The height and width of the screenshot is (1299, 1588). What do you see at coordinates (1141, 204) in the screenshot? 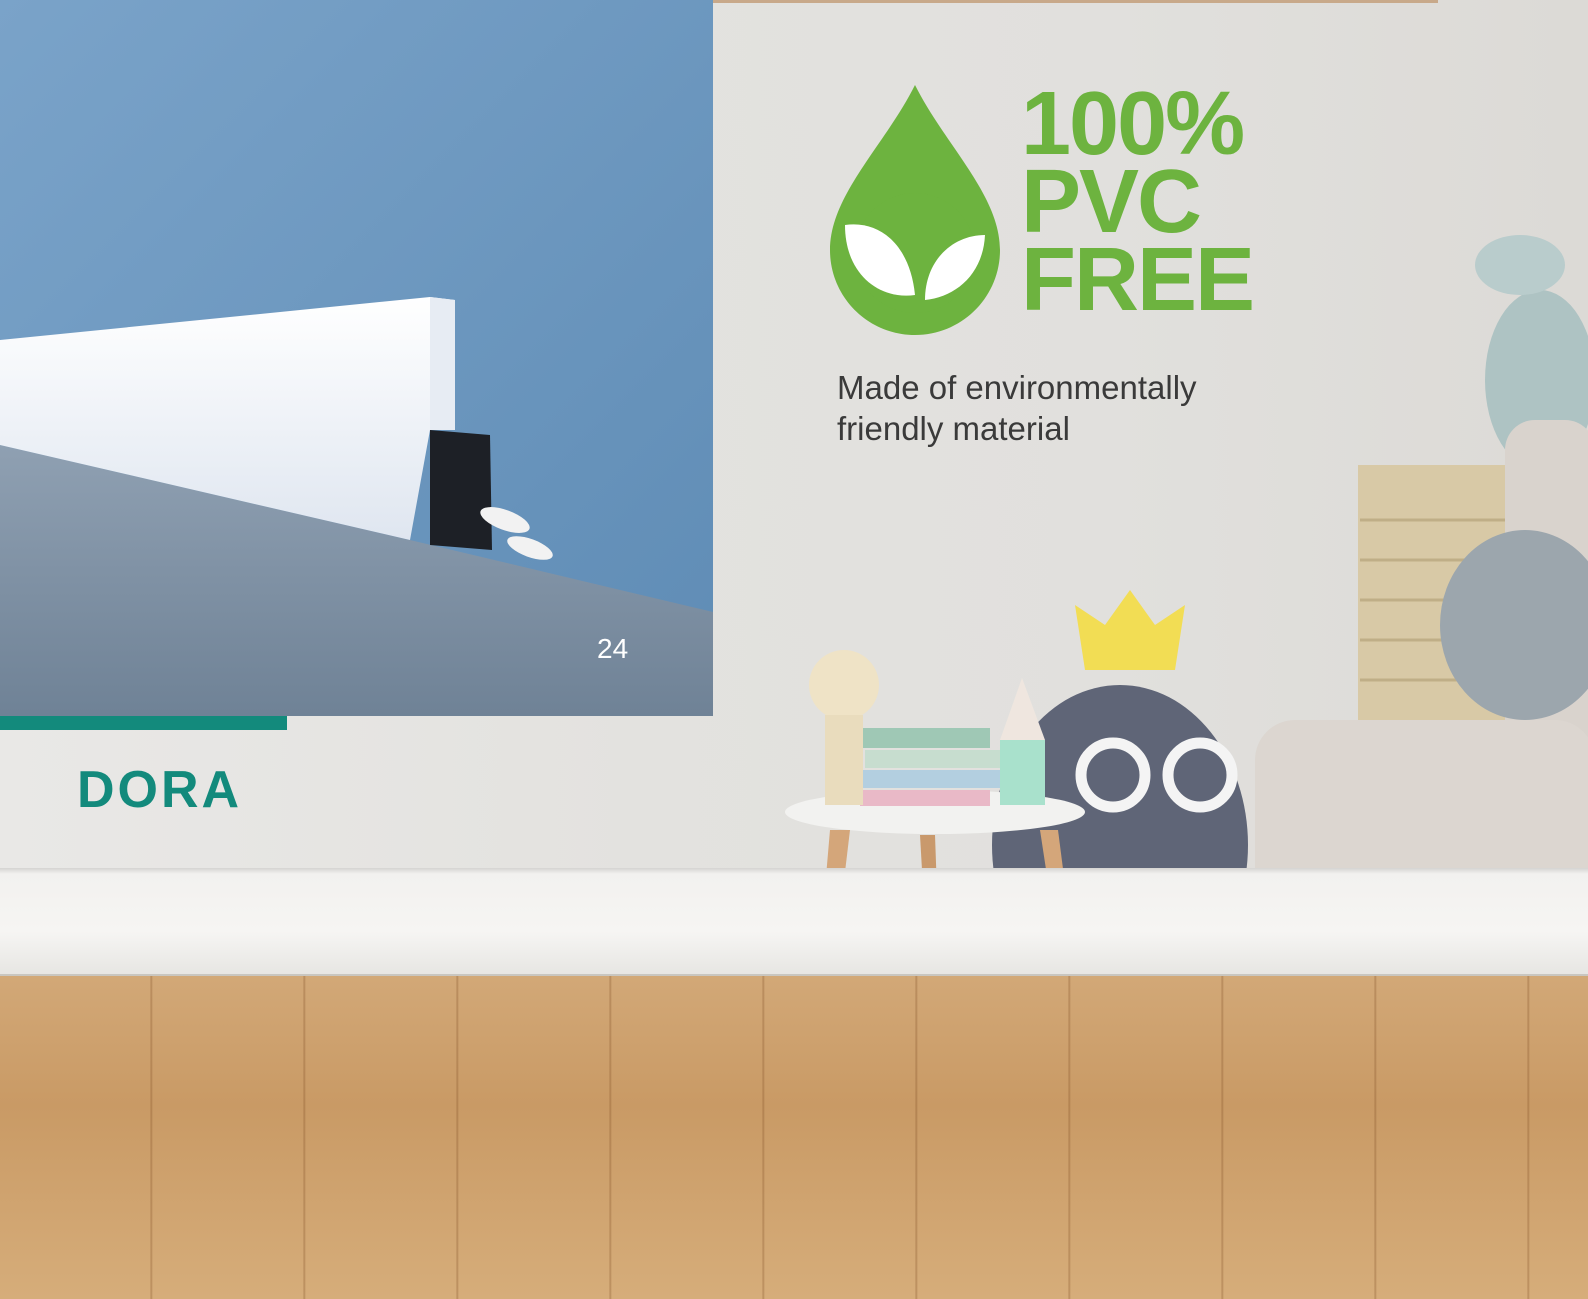
I see `badge-headline: 100% PVC FREE` at bounding box center [1141, 204].